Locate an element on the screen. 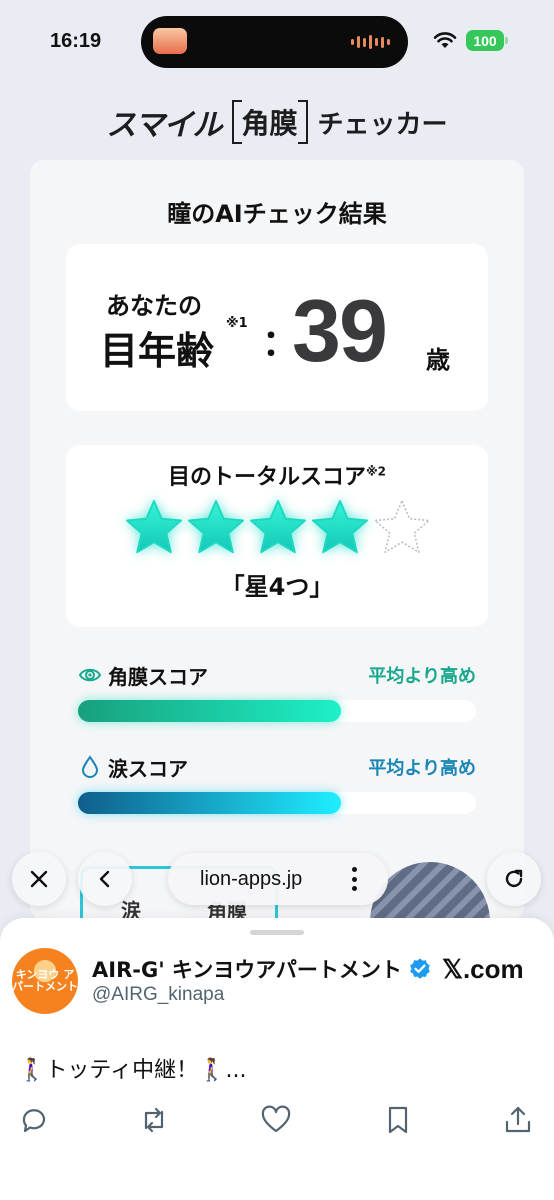 The image size is (554, 1200). chevron-left-icon is located at coordinates (104, 879).